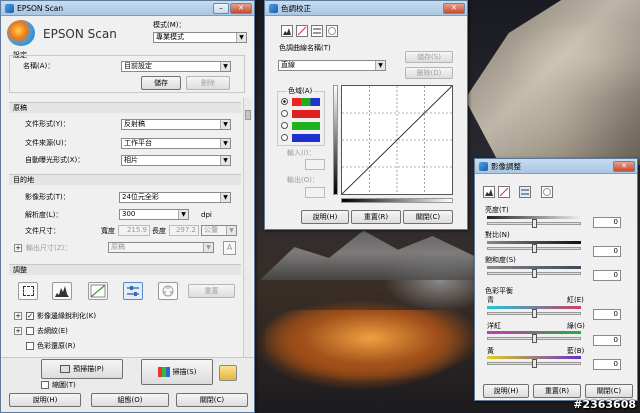  What do you see at coordinates (370, 345) in the screenshot?
I see `background-reflection` at bounding box center [370, 345].